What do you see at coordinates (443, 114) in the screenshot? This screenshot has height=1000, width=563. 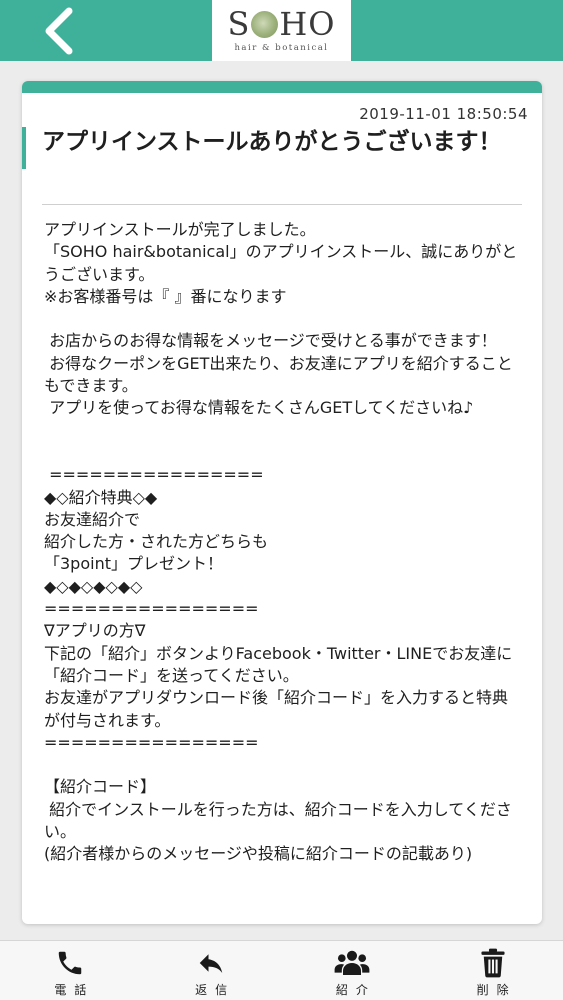 I see `message-timestamp: 2019-11-01 18:50:54` at bounding box center [443, 114].